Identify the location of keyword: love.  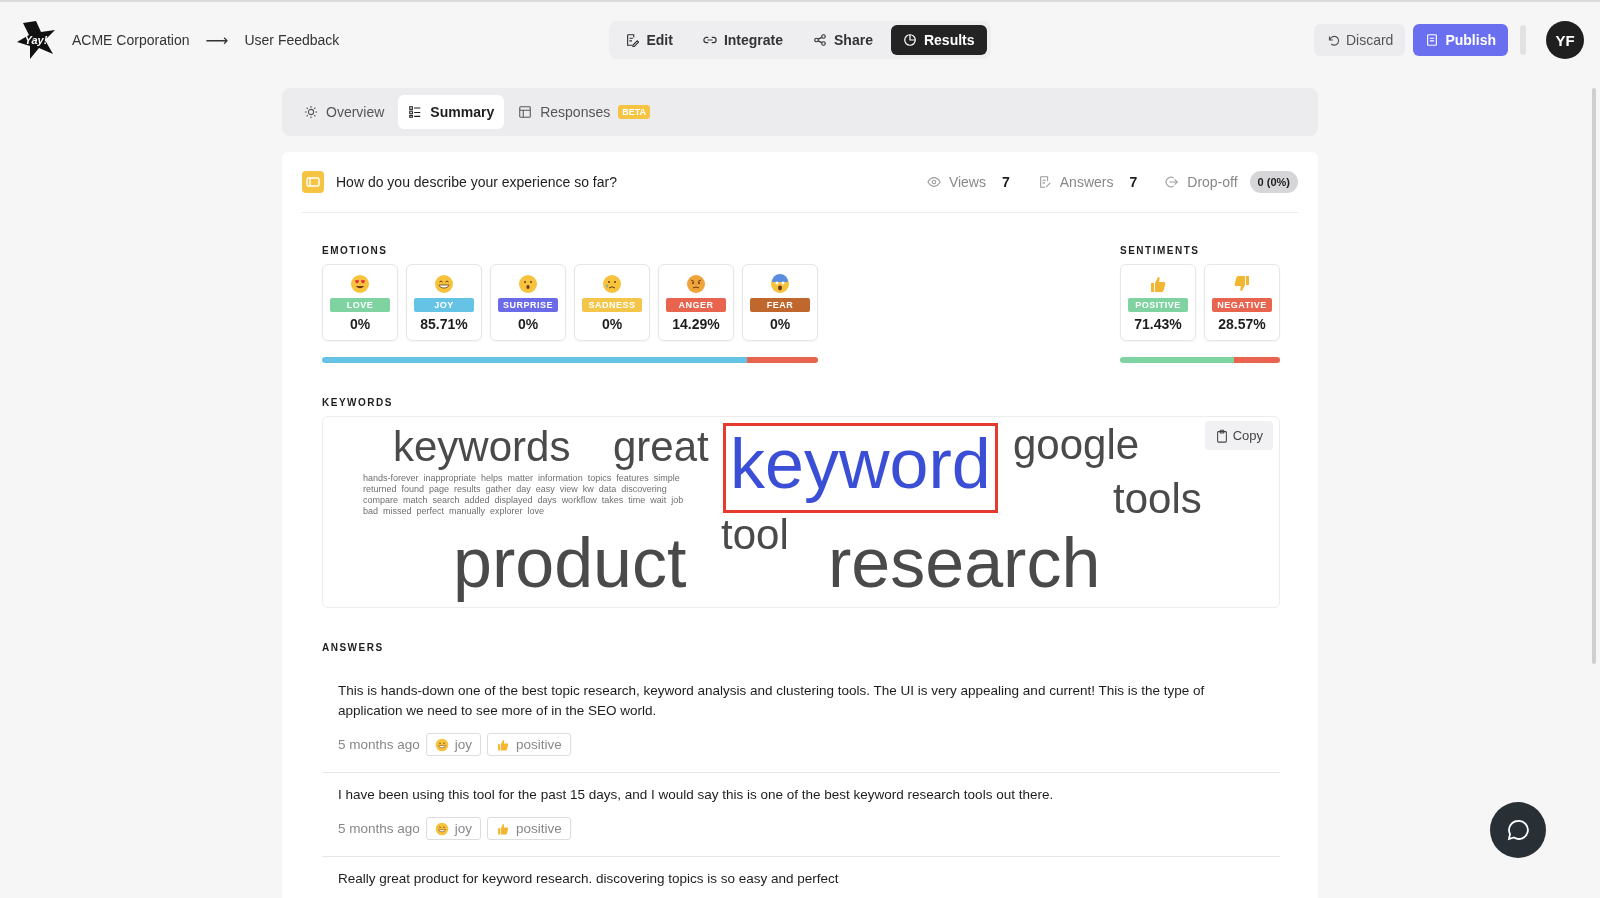
(536, 511).